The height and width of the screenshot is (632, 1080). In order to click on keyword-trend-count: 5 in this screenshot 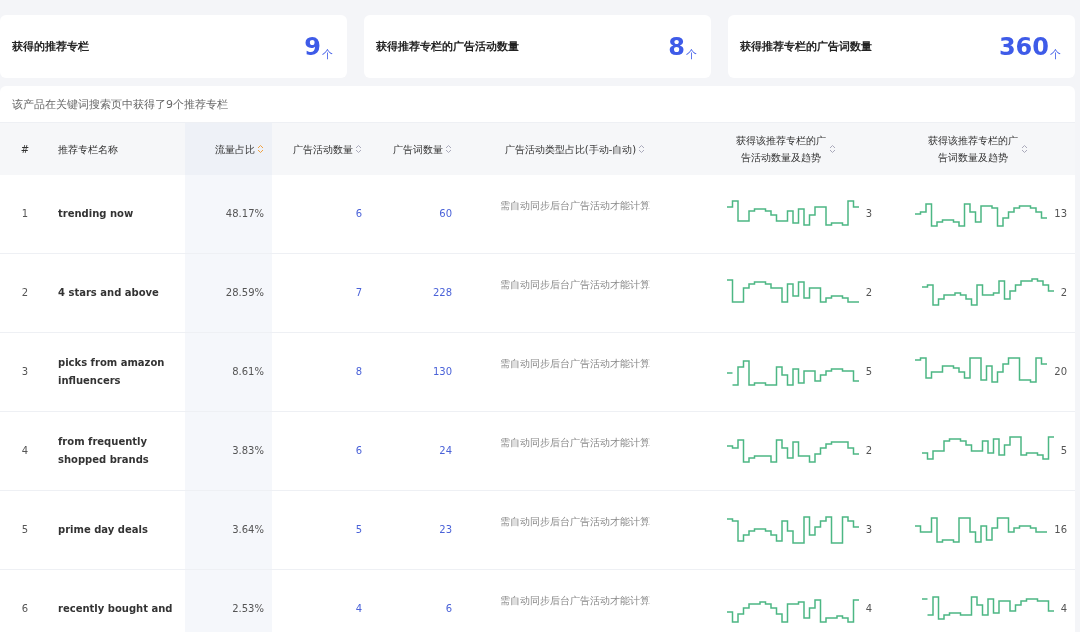, I will do `click(1063, 451)`.